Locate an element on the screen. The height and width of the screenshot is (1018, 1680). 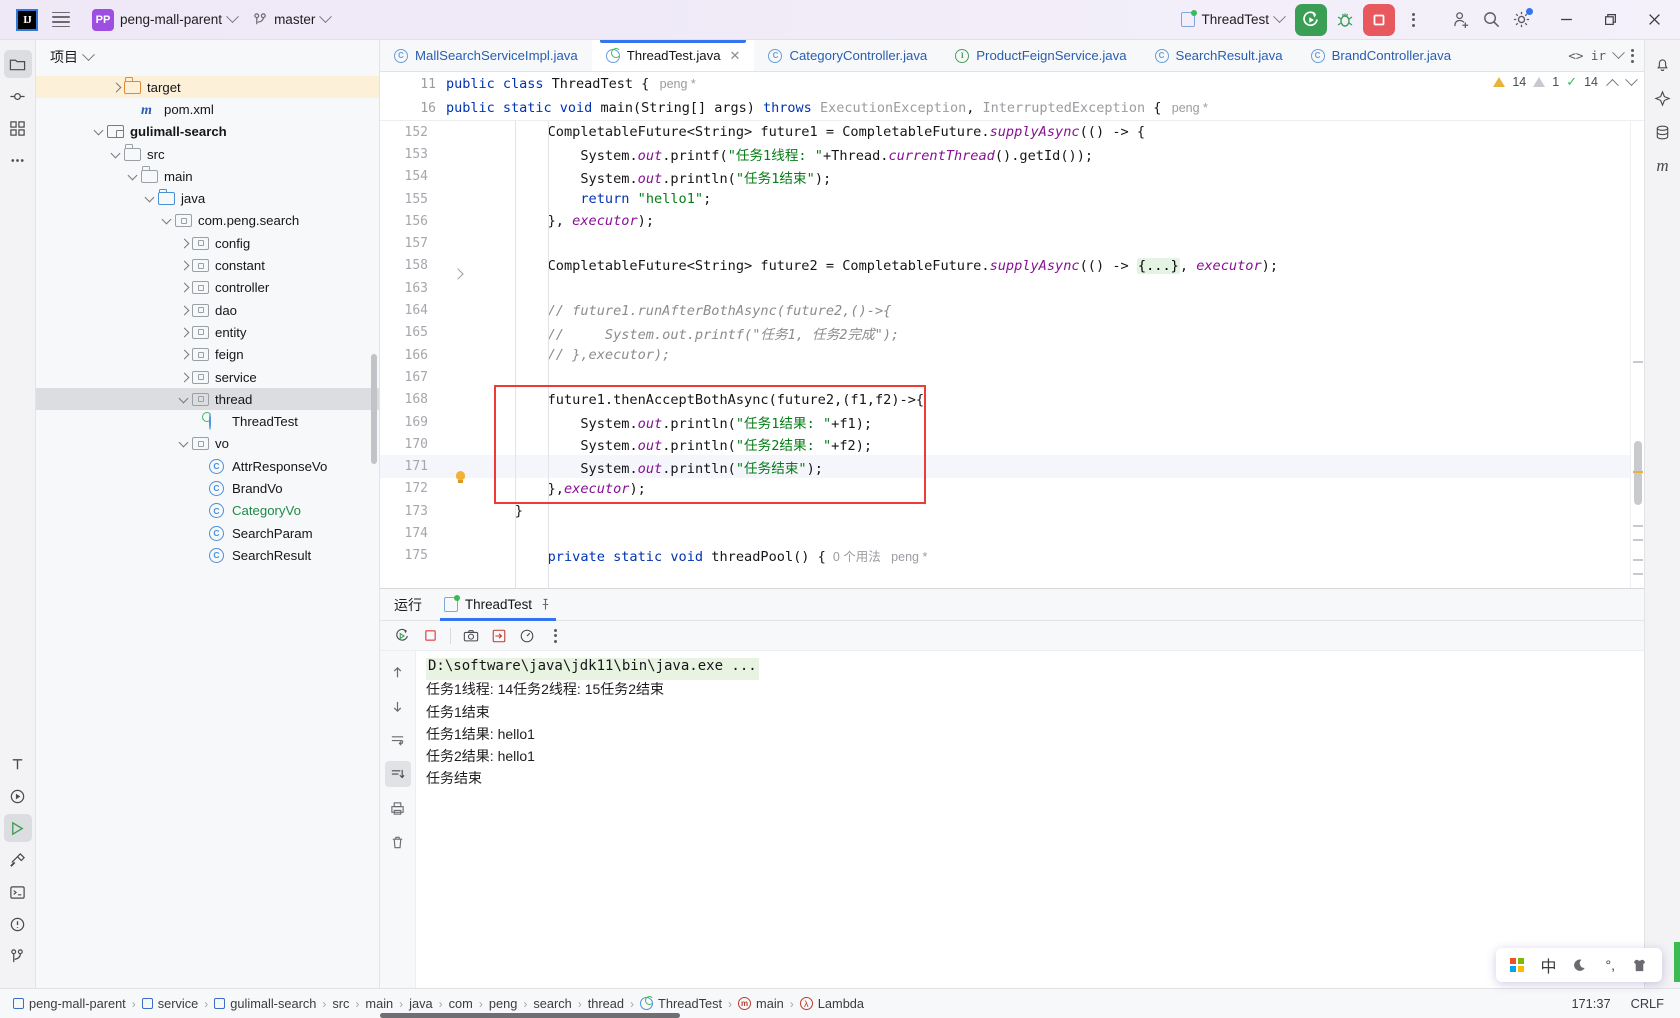
maximize-button is located at coordinates (1610, 20).